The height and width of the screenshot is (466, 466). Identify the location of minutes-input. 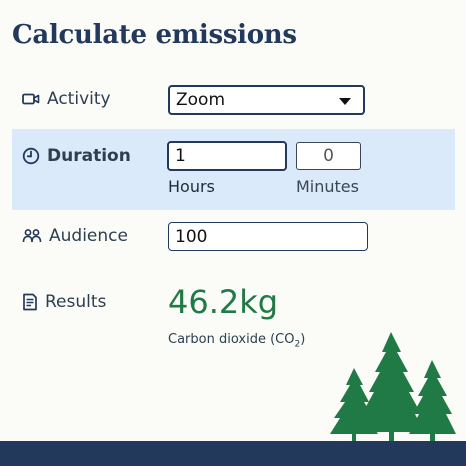
(328, 156).